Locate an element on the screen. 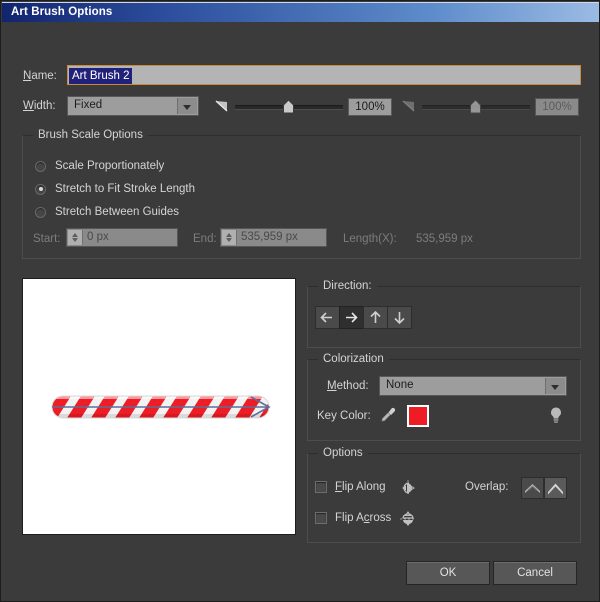  radio-label: Stretch Between Guides is located at coordinates (117, 212).